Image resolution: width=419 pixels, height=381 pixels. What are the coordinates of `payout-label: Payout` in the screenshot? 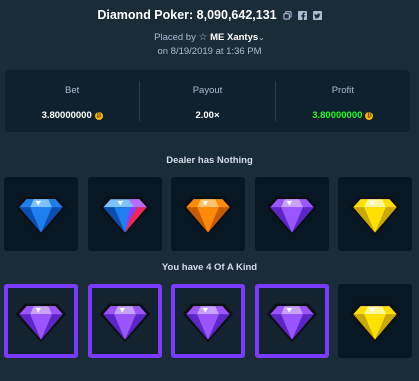 It's located at (207, 90).